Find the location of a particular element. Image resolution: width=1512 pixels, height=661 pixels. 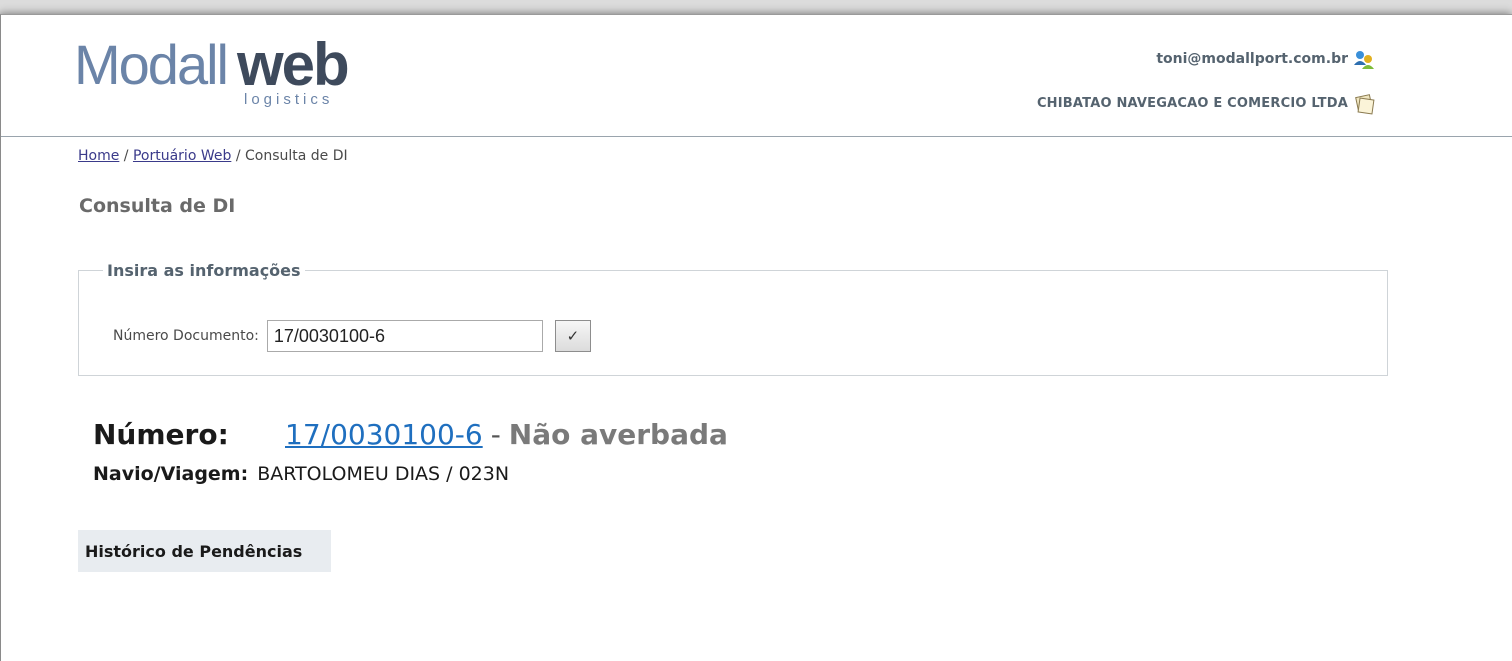

company-row: CHIBATAO NAVEGACAO E COMERCIO LTDA is located at coordinates (1206, 104).